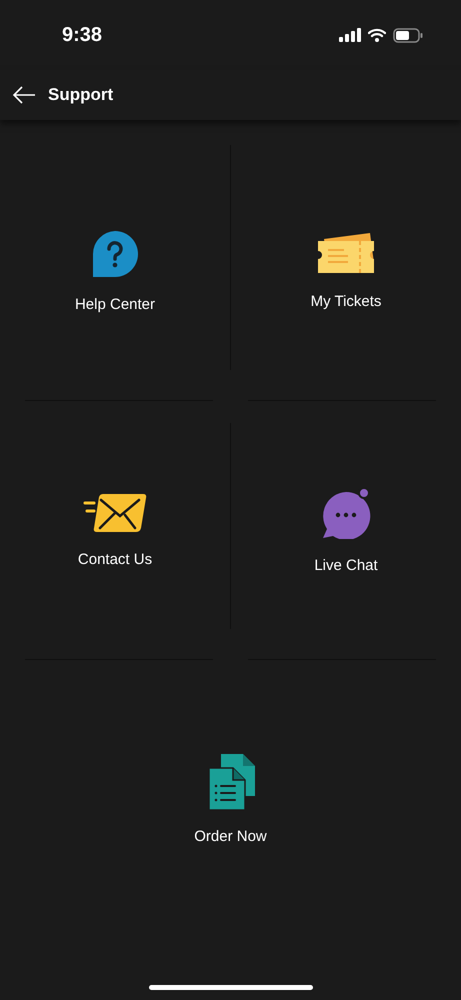 This screenshot has width=461, height=1000. Describe the element at coordinates (377, 35) in the screenshot. I see `wifi-icon` at that location.